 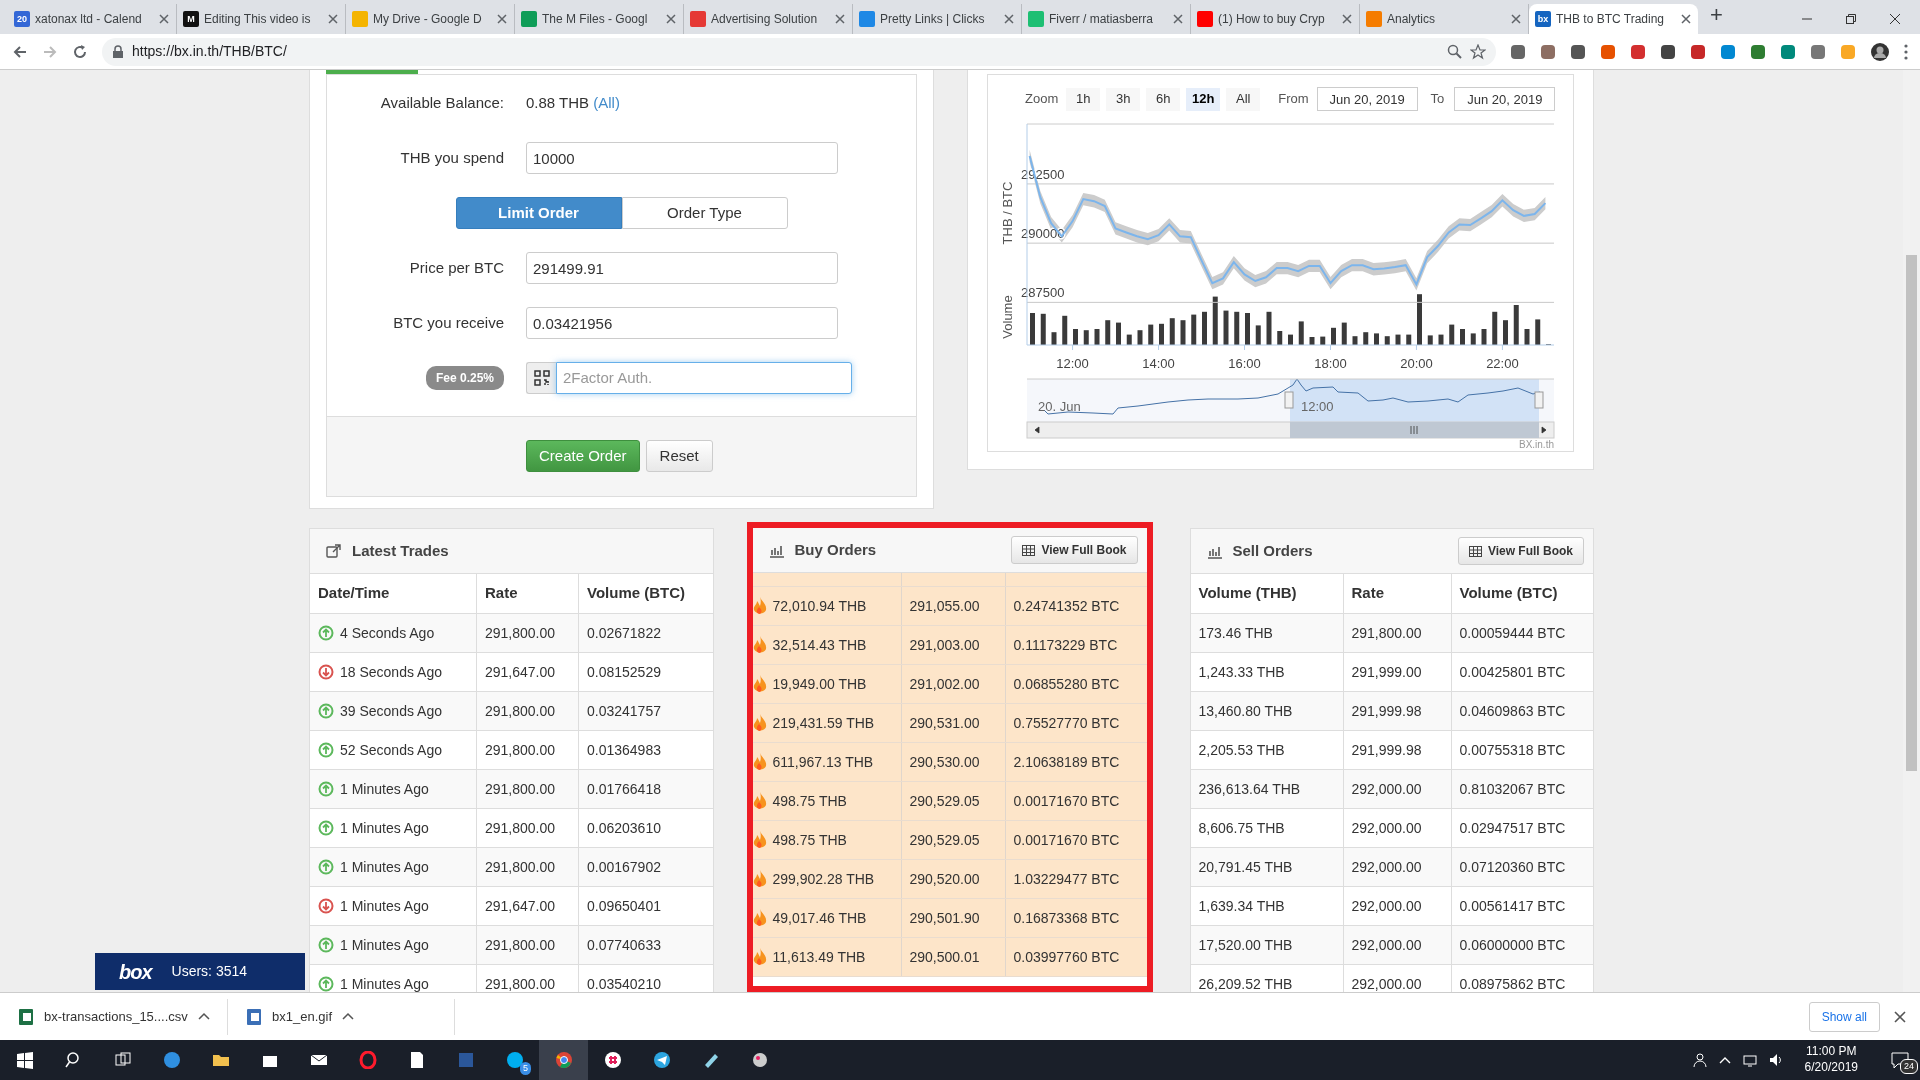 What do you see at coordinates (799, 51) in the screenshot?
I see `address-bar: https://bx.in.th/THB/BTC/` at bounding box center [799, 51].